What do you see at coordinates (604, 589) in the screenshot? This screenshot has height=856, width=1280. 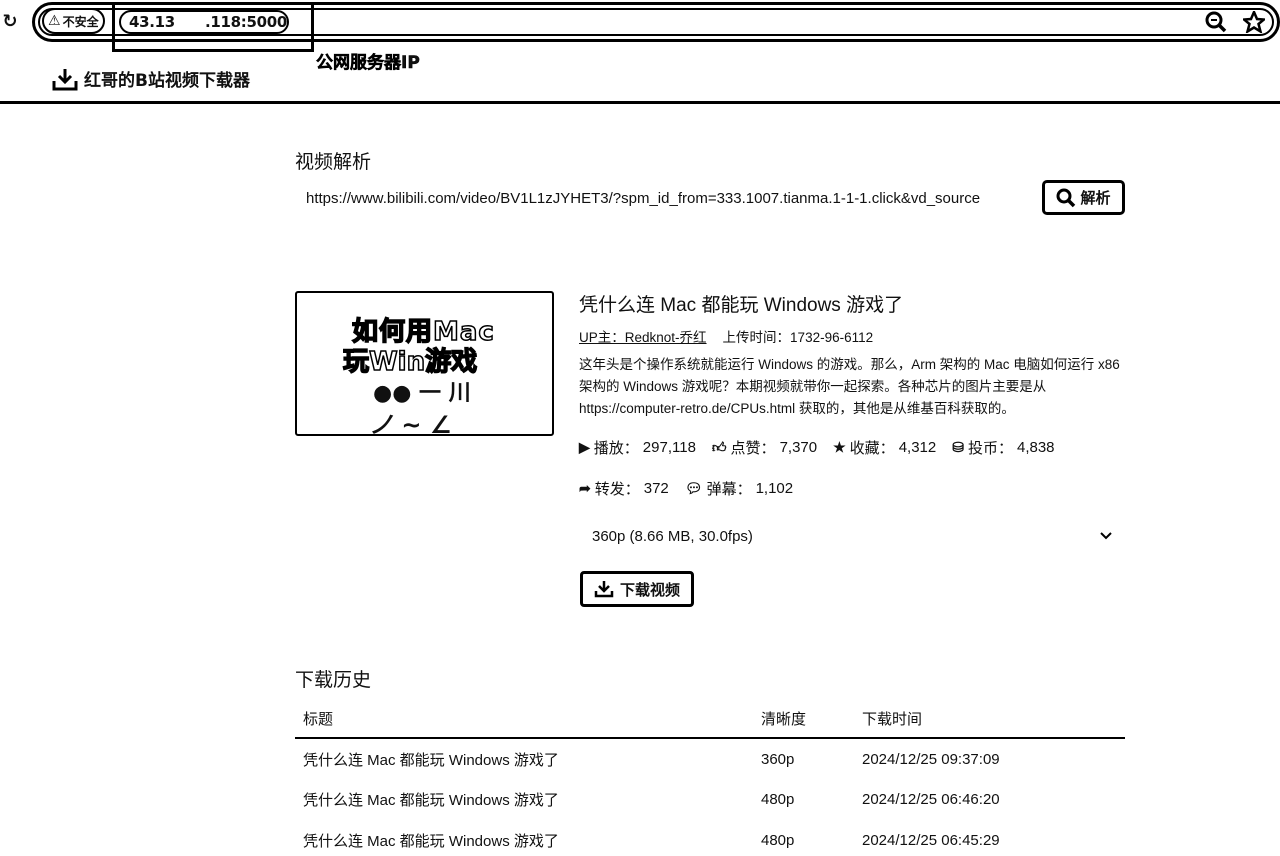 I see `download-icon` at bounding box center [604, 589].